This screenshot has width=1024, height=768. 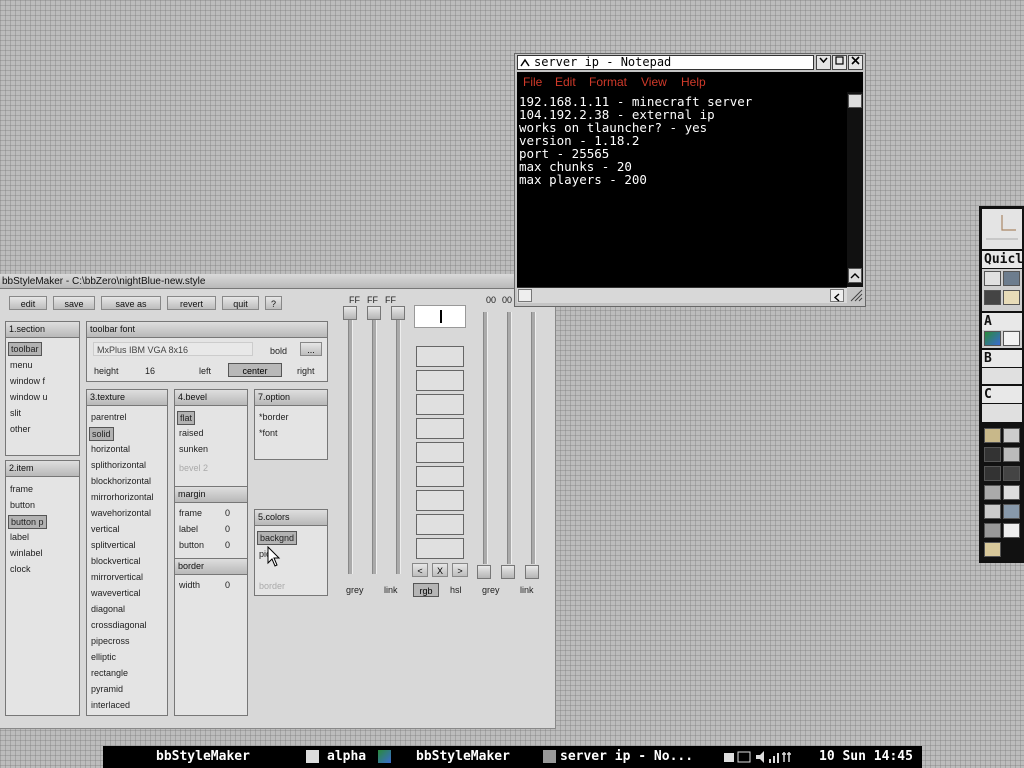 I want to click on document-icon, so click(x=1011, y=530).